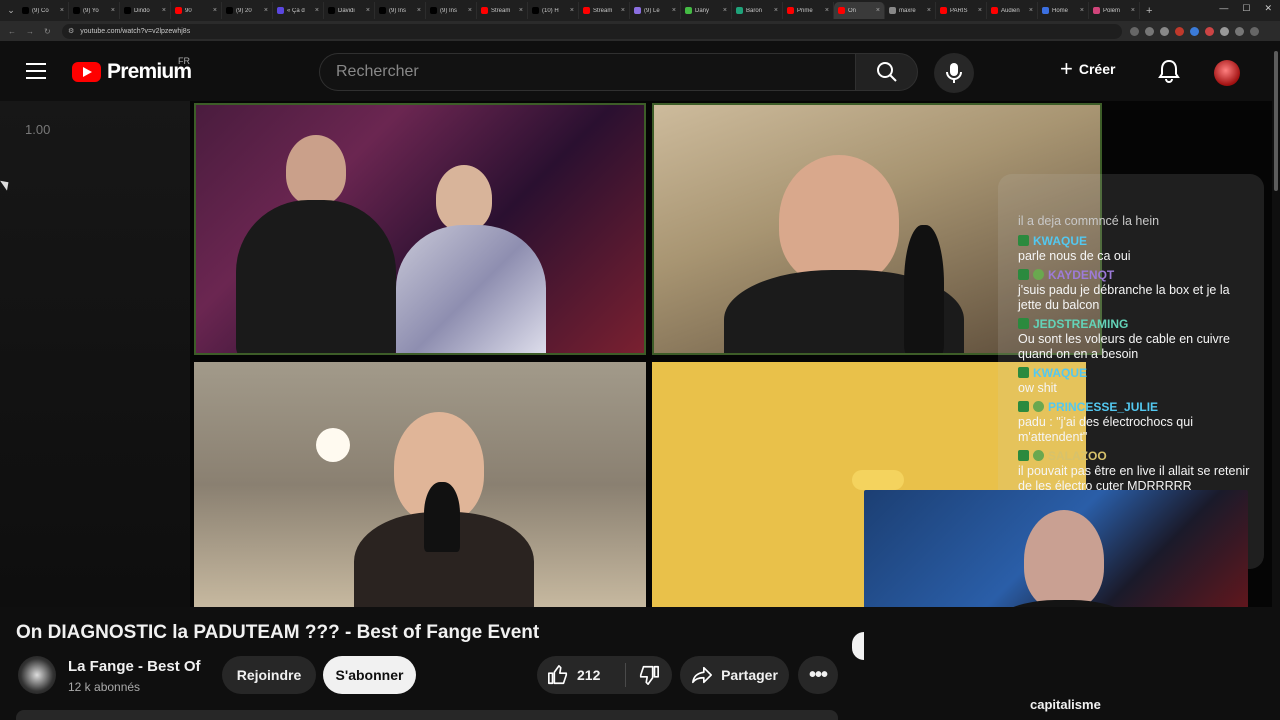 This screenshot has height=720, width=1280. Describe the element at coordinates (12, 31) in the screenshot. I see `back-icon: ←` at that location.